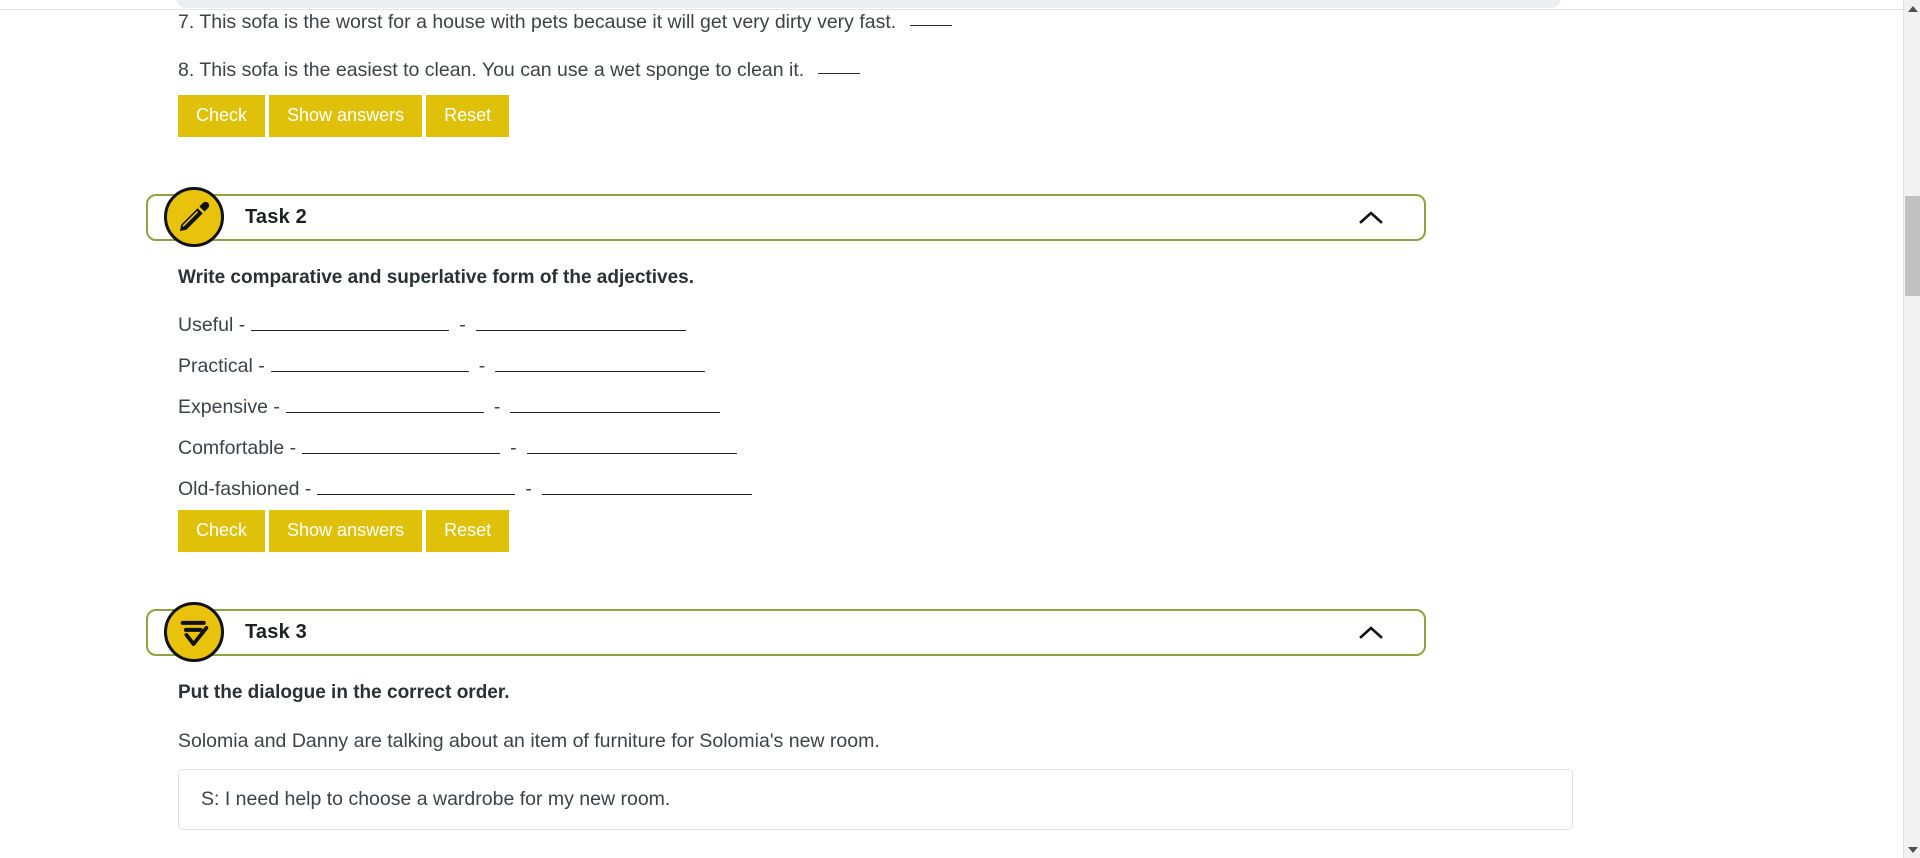 The height and width of the screenshot is (858, 1920). What do you see at coordinates (237, 447) in the screenshot?
I see `adjective-label: Comfortable -` at bounding box center [237, 447].